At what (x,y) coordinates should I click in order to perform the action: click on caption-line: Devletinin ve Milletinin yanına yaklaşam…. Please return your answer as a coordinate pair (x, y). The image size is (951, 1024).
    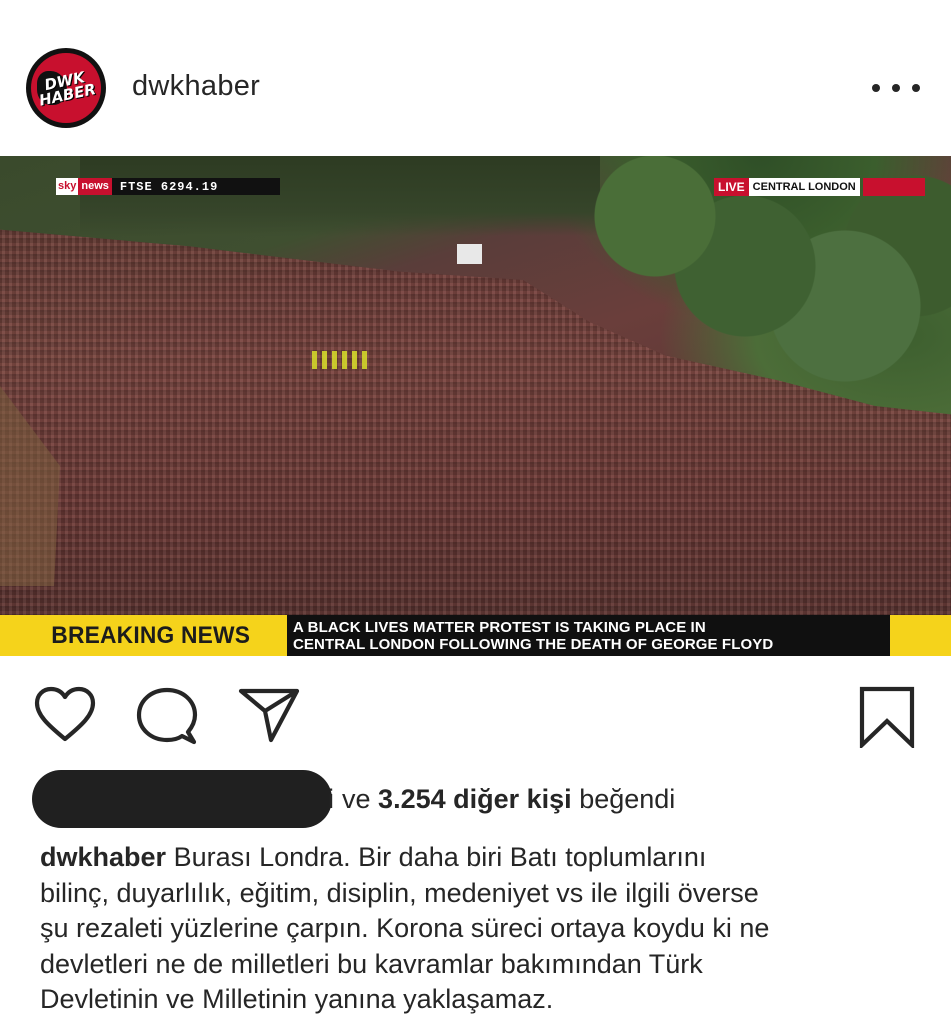
    Looking at the image, I should click on (297, 999).